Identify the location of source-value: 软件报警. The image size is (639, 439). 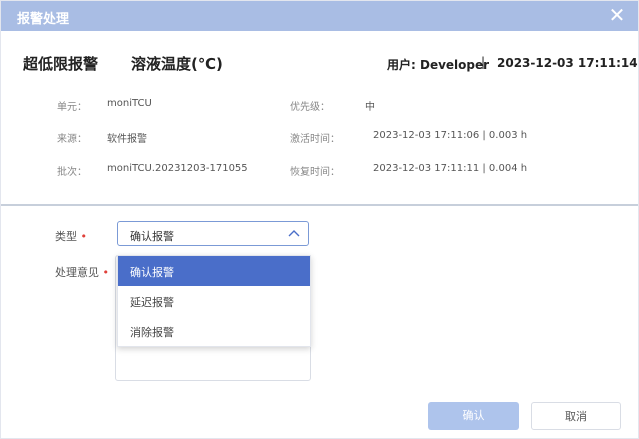
(127, 139).